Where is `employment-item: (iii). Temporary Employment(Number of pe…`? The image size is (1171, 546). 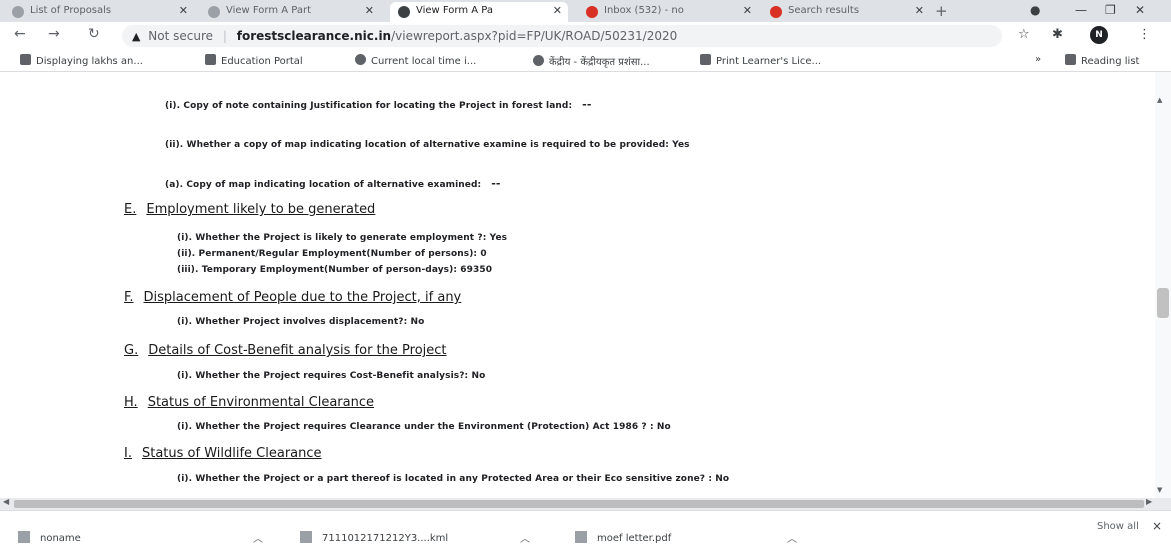 employment-item: (iii). Temporary Employment(Number of pe… is located at coordinates (335, 270).